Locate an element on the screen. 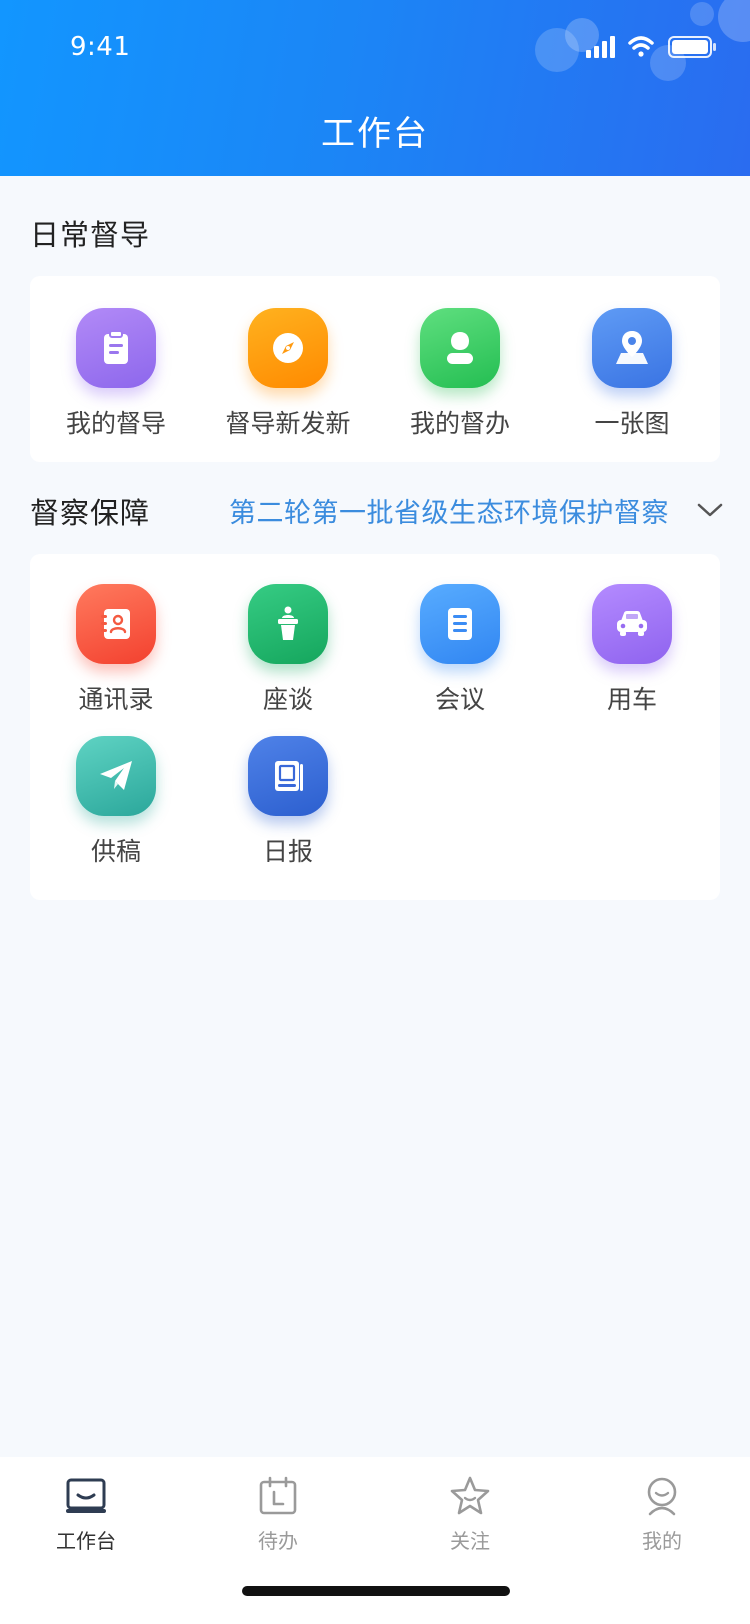 Image resolution: width=750 pixels, height=1624 pixels. user-icon is located at coordinates (460, 348).